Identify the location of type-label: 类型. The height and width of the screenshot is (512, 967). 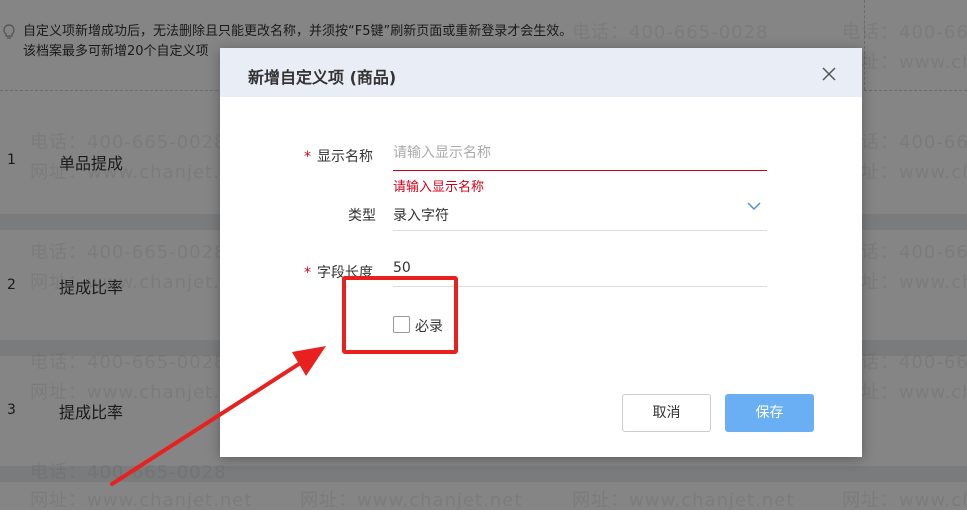
(362, 216).